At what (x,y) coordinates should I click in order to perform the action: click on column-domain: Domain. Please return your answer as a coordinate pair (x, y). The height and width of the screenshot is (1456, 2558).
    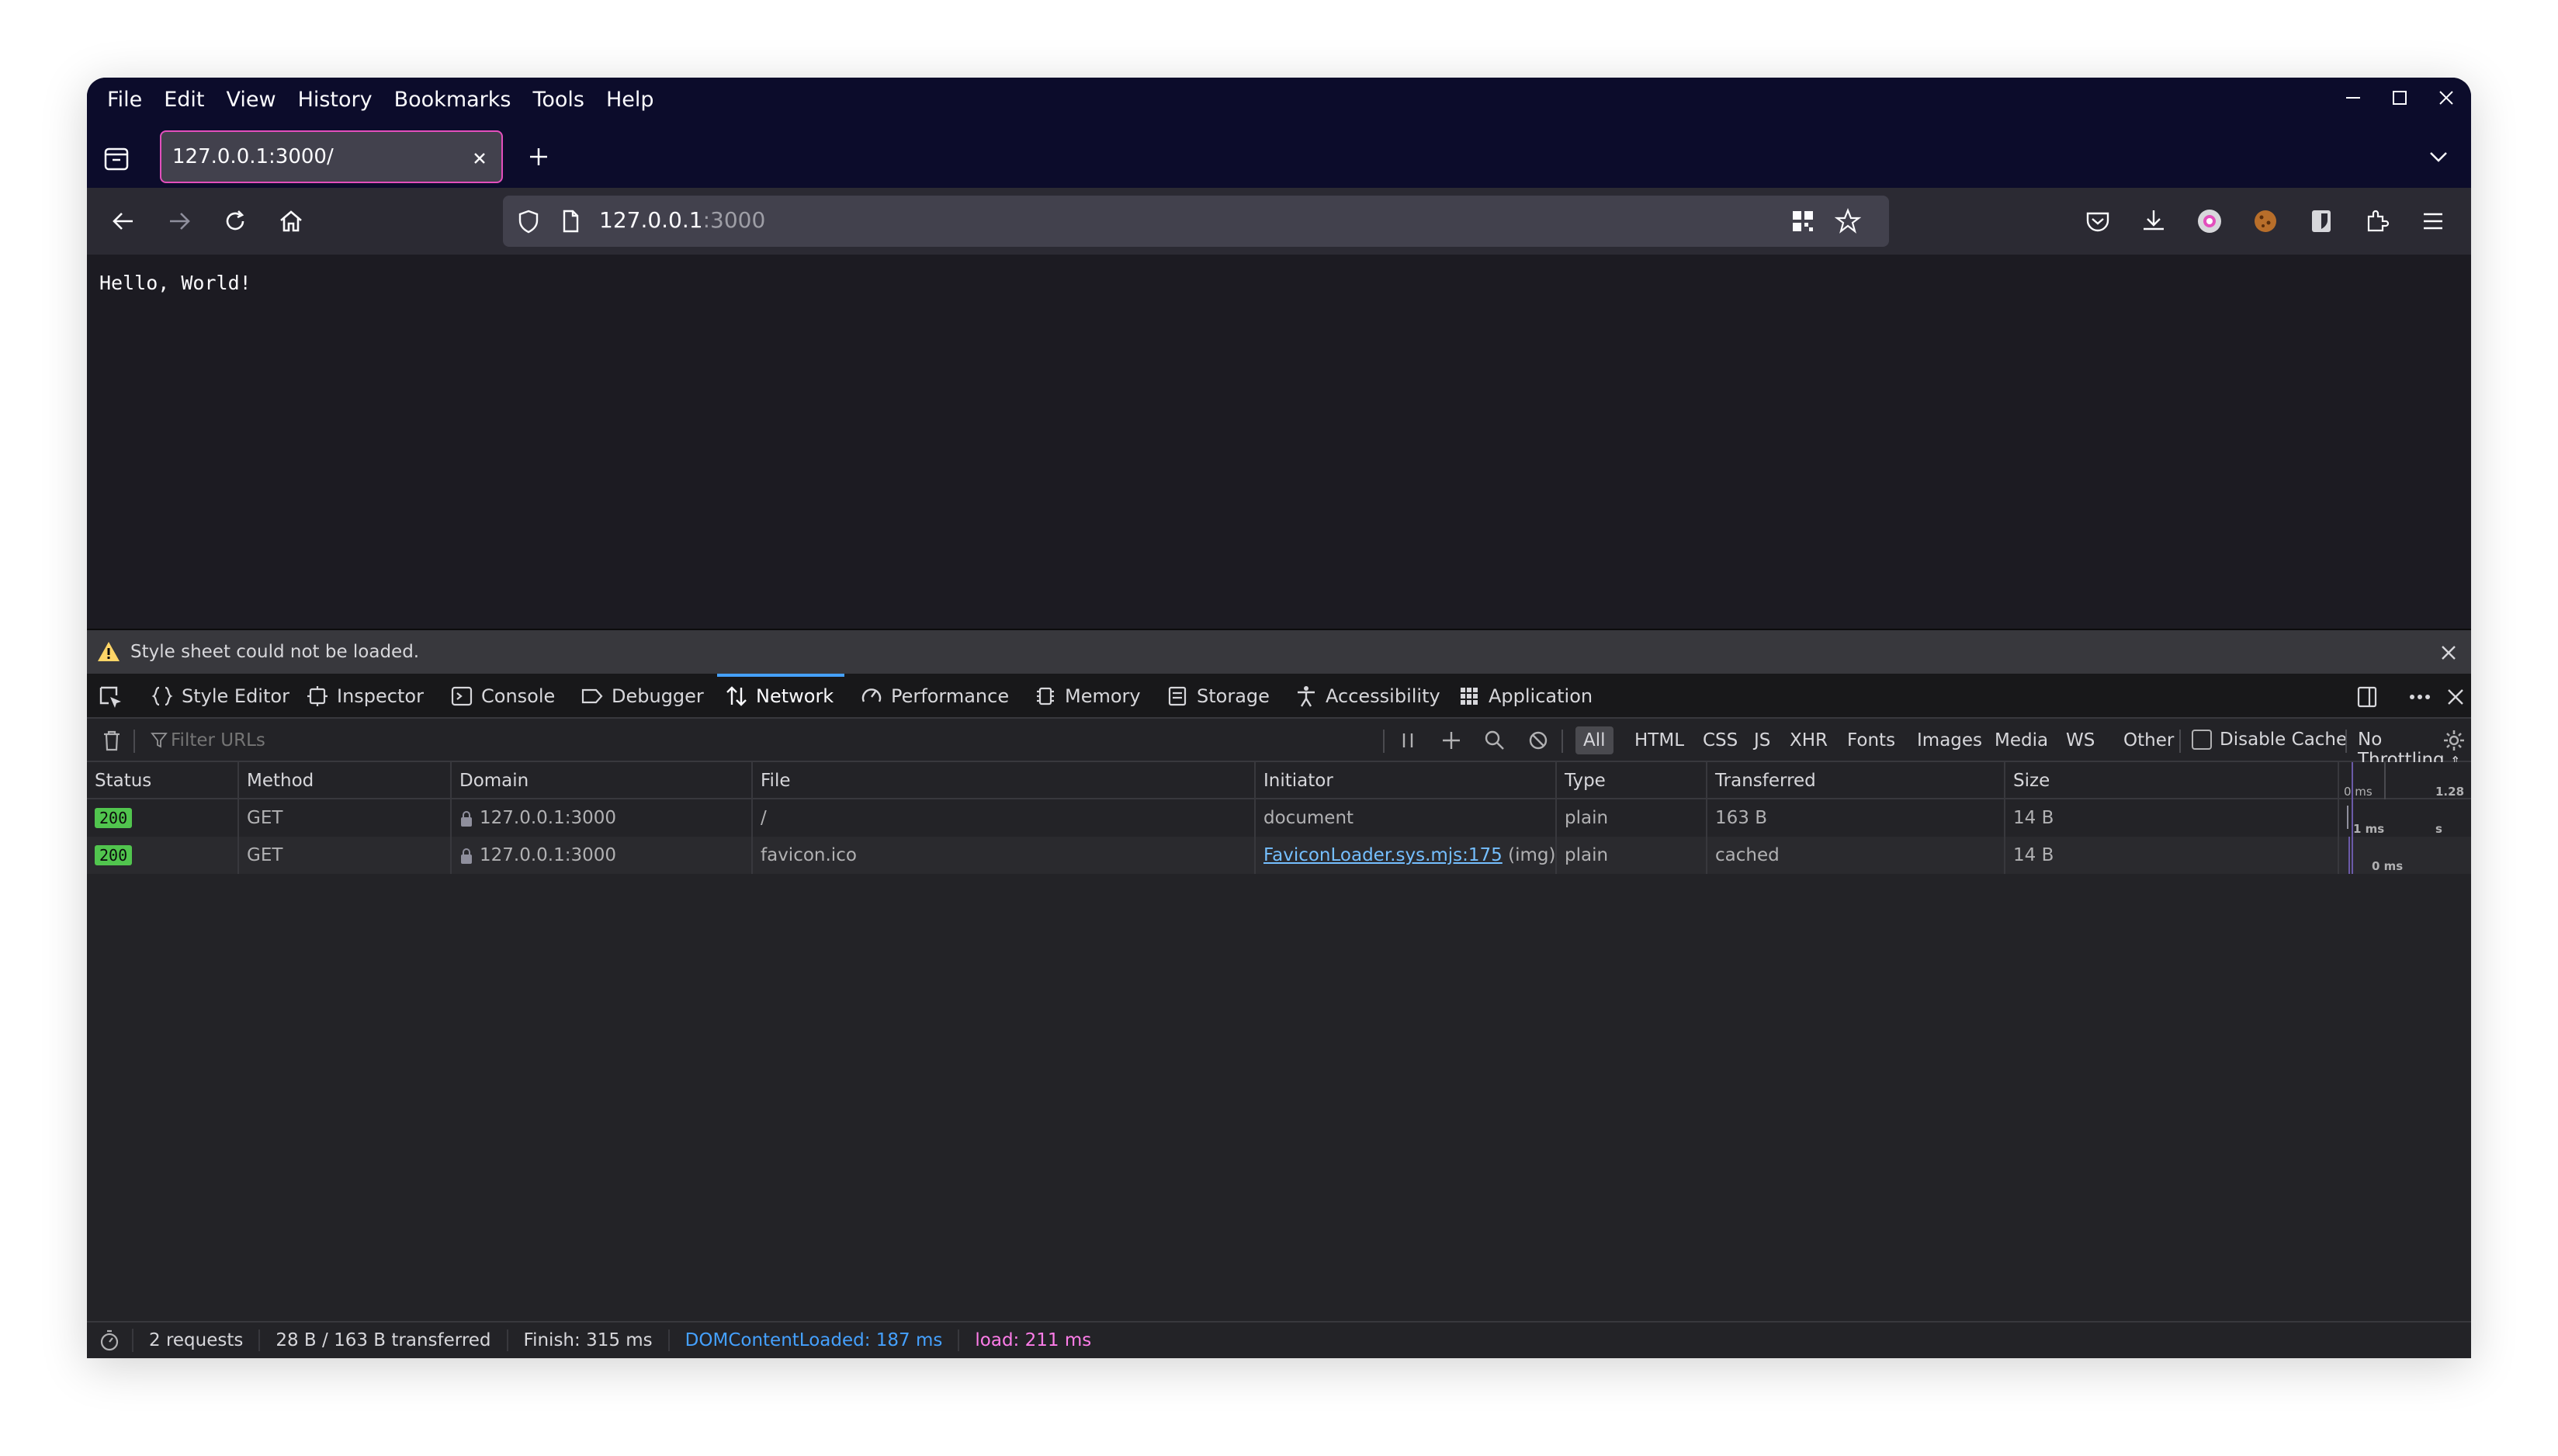
    Looking at the image, I should click on (603, 781).